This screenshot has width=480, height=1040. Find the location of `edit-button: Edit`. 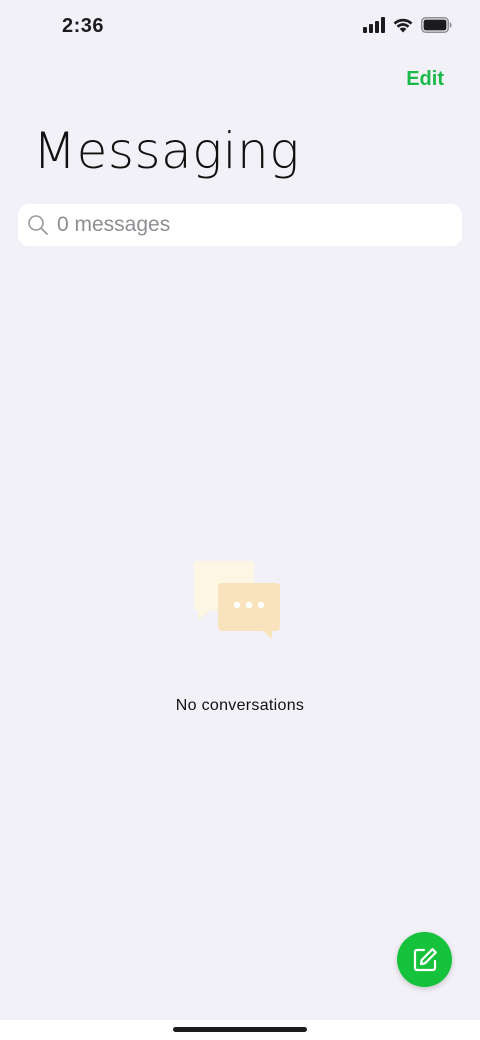

edit-button: Edit is located at coordinates (425, 79).